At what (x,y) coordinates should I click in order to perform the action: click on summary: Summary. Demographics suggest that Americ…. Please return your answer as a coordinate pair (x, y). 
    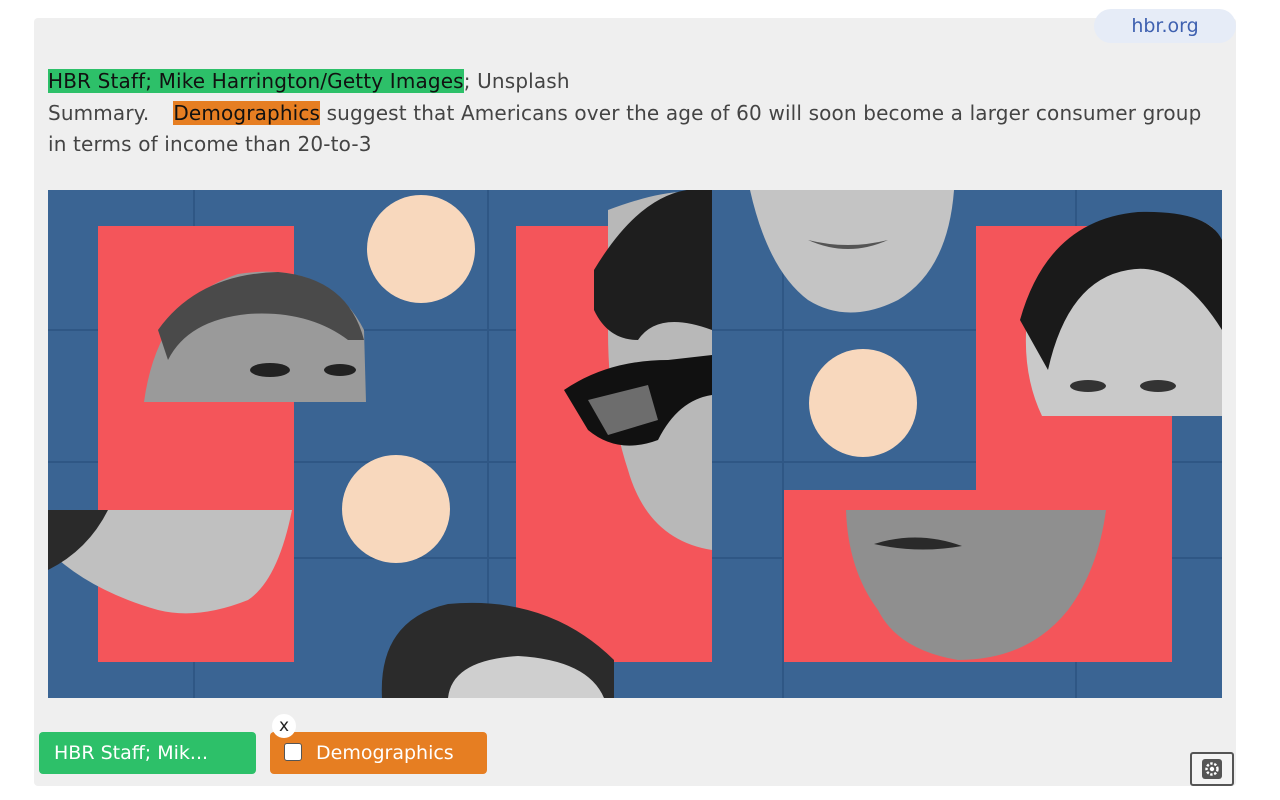
    Looking at the image, I should click on (633, 129).